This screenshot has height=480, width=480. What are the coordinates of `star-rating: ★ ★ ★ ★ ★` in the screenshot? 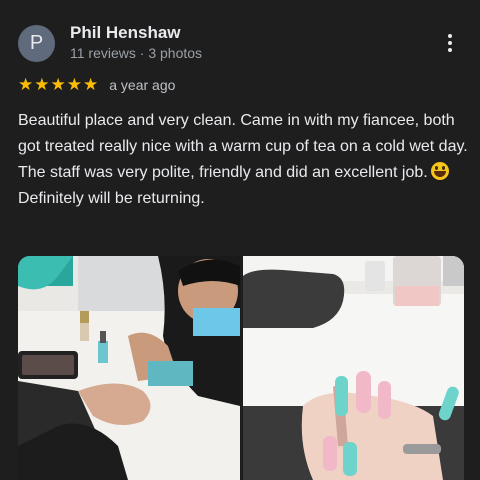 It's located at (58, 85).